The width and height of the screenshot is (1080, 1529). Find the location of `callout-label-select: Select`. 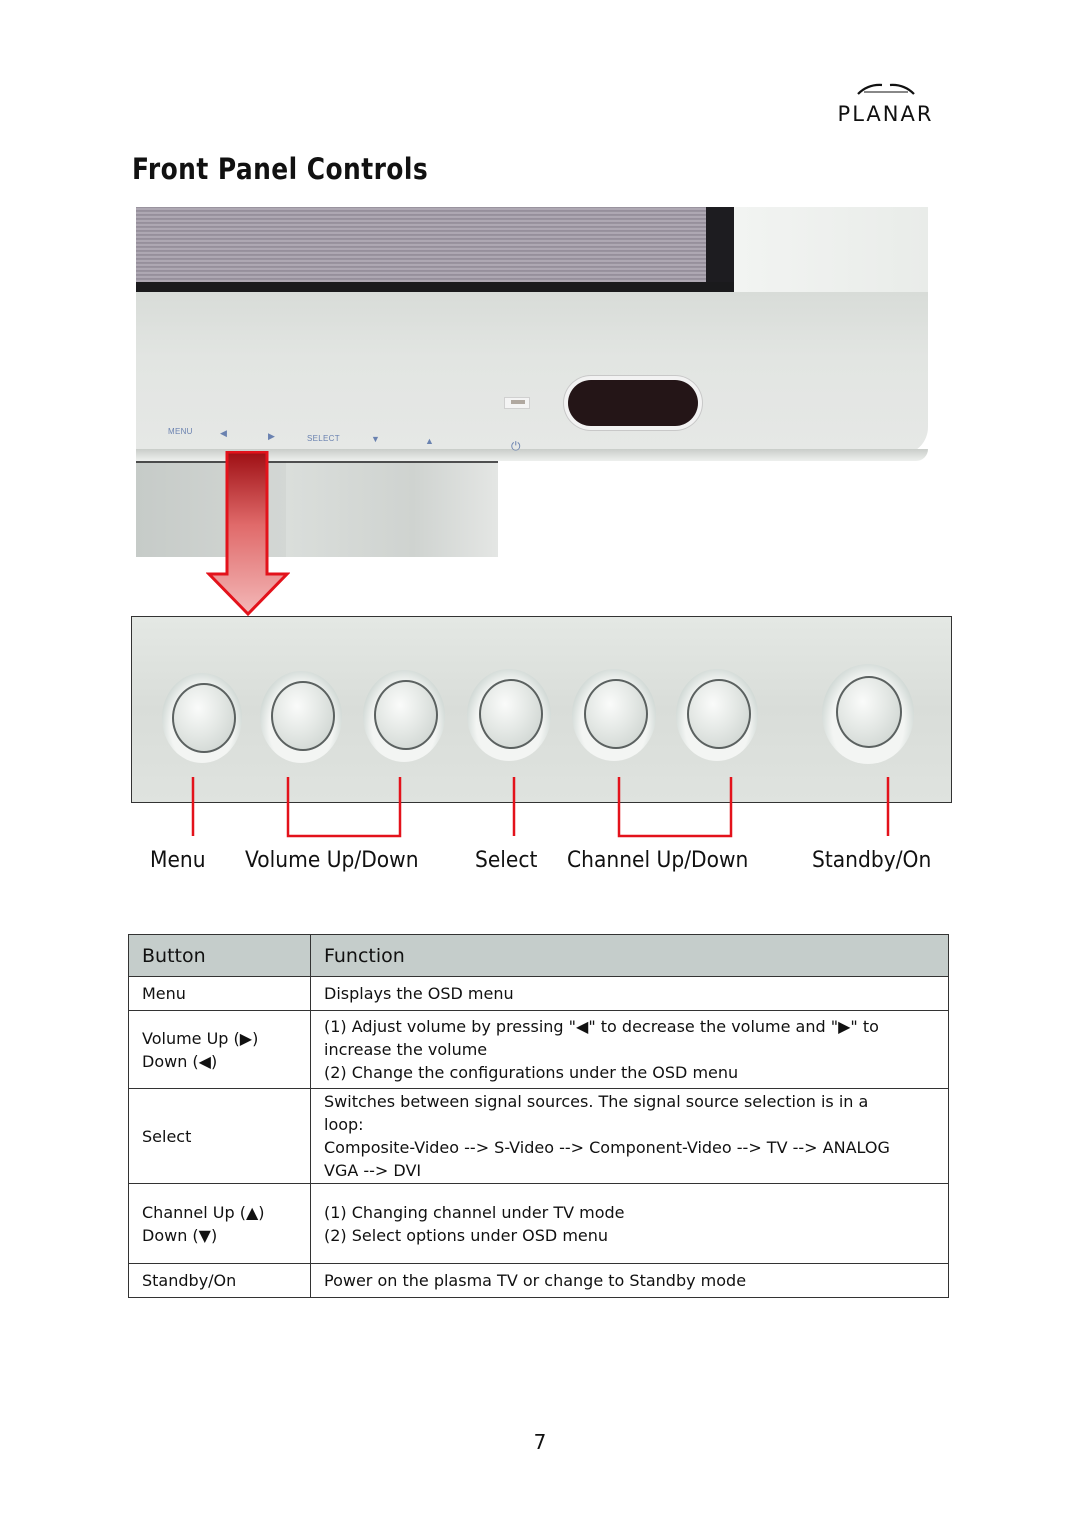

callout-label-select: Select is located at coordinates (506, 860).